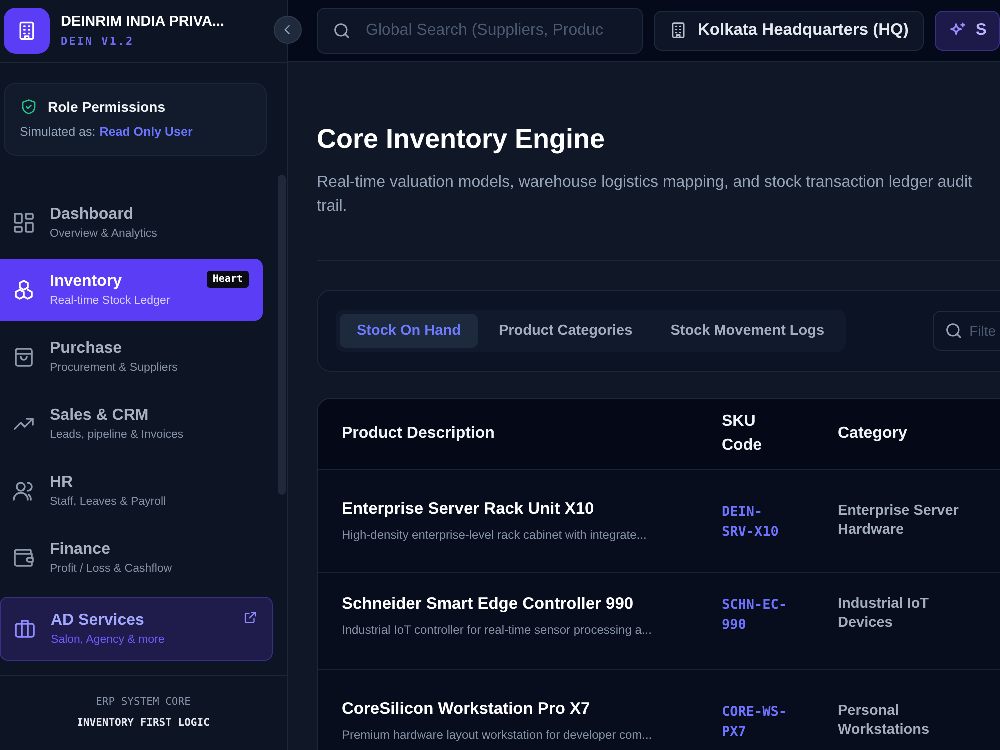 The width and height of the screenshot is (1000, 750). What do you see at coordinates (789, 30) in the screenshot?
I see `location-button: Kolkata Headquarters (HQ)` at bounding box center [789, 30].